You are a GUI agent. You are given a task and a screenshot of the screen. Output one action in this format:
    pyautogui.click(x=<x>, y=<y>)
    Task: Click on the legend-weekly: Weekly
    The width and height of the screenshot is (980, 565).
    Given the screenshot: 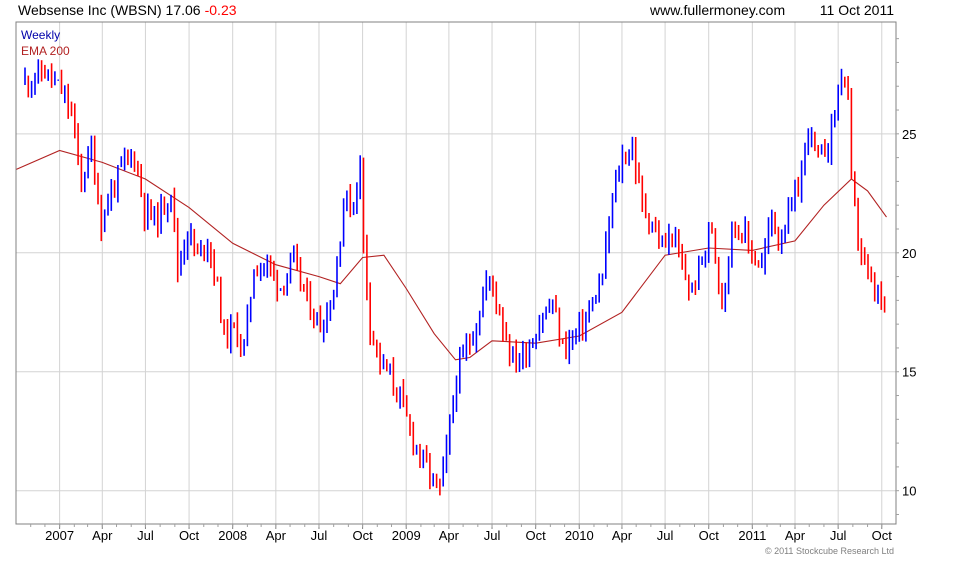 What is the action you would take?
    pyautogui.click(x=40, y=35)
    